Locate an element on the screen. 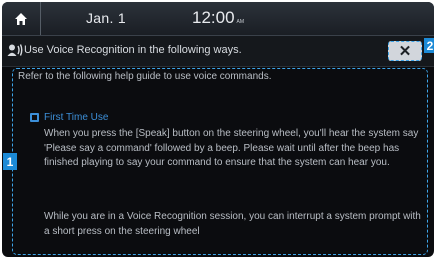  clock-time: 12:00 is located at coordinates (213, 17).